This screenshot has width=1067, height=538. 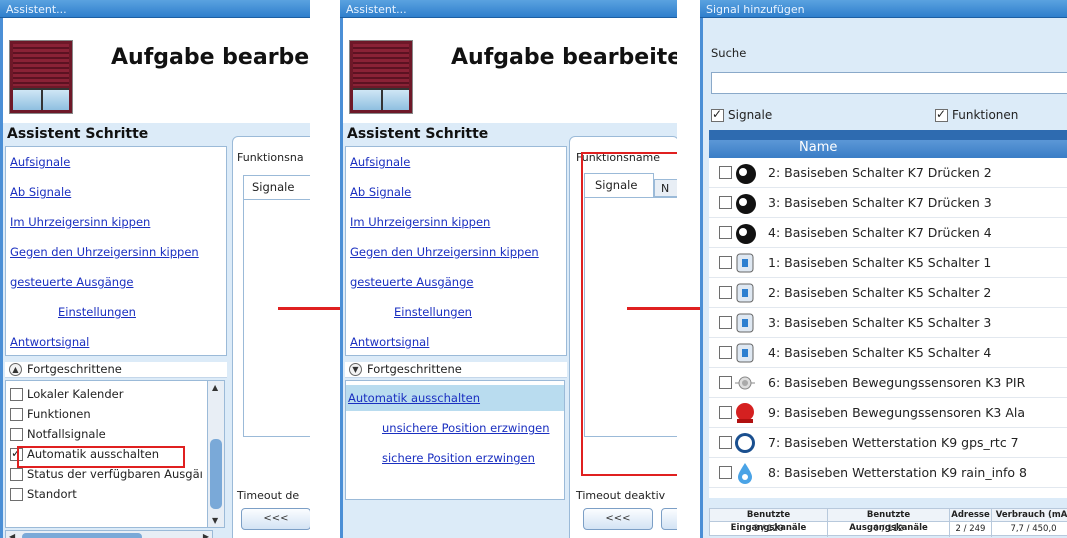 What do you see at coordinates (976, 115) in the screenshot?
I see `filter-functions: Funktionen` at bounding box center [976, 115].